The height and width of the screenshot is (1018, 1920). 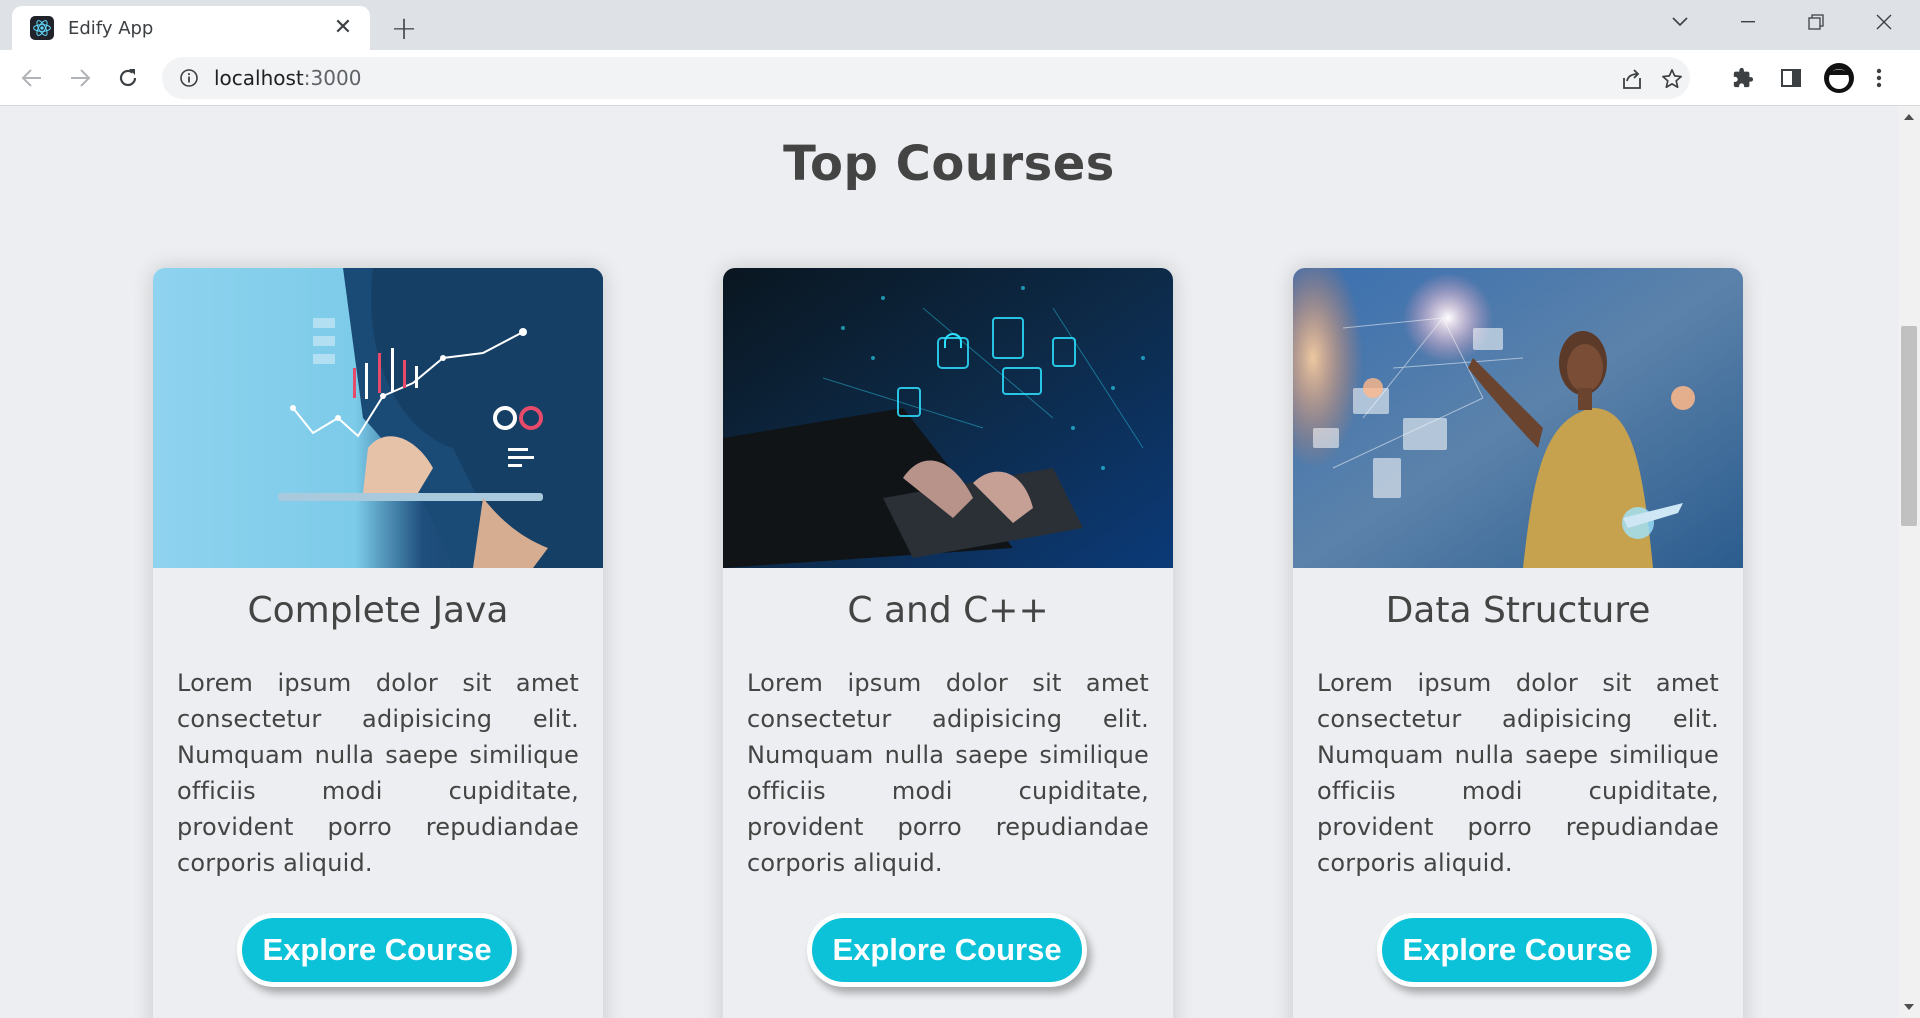 What do you see at coordinates (948, 610) in the screenshot?
I see `course-title: C and C++` at bounding box center [948, 610].